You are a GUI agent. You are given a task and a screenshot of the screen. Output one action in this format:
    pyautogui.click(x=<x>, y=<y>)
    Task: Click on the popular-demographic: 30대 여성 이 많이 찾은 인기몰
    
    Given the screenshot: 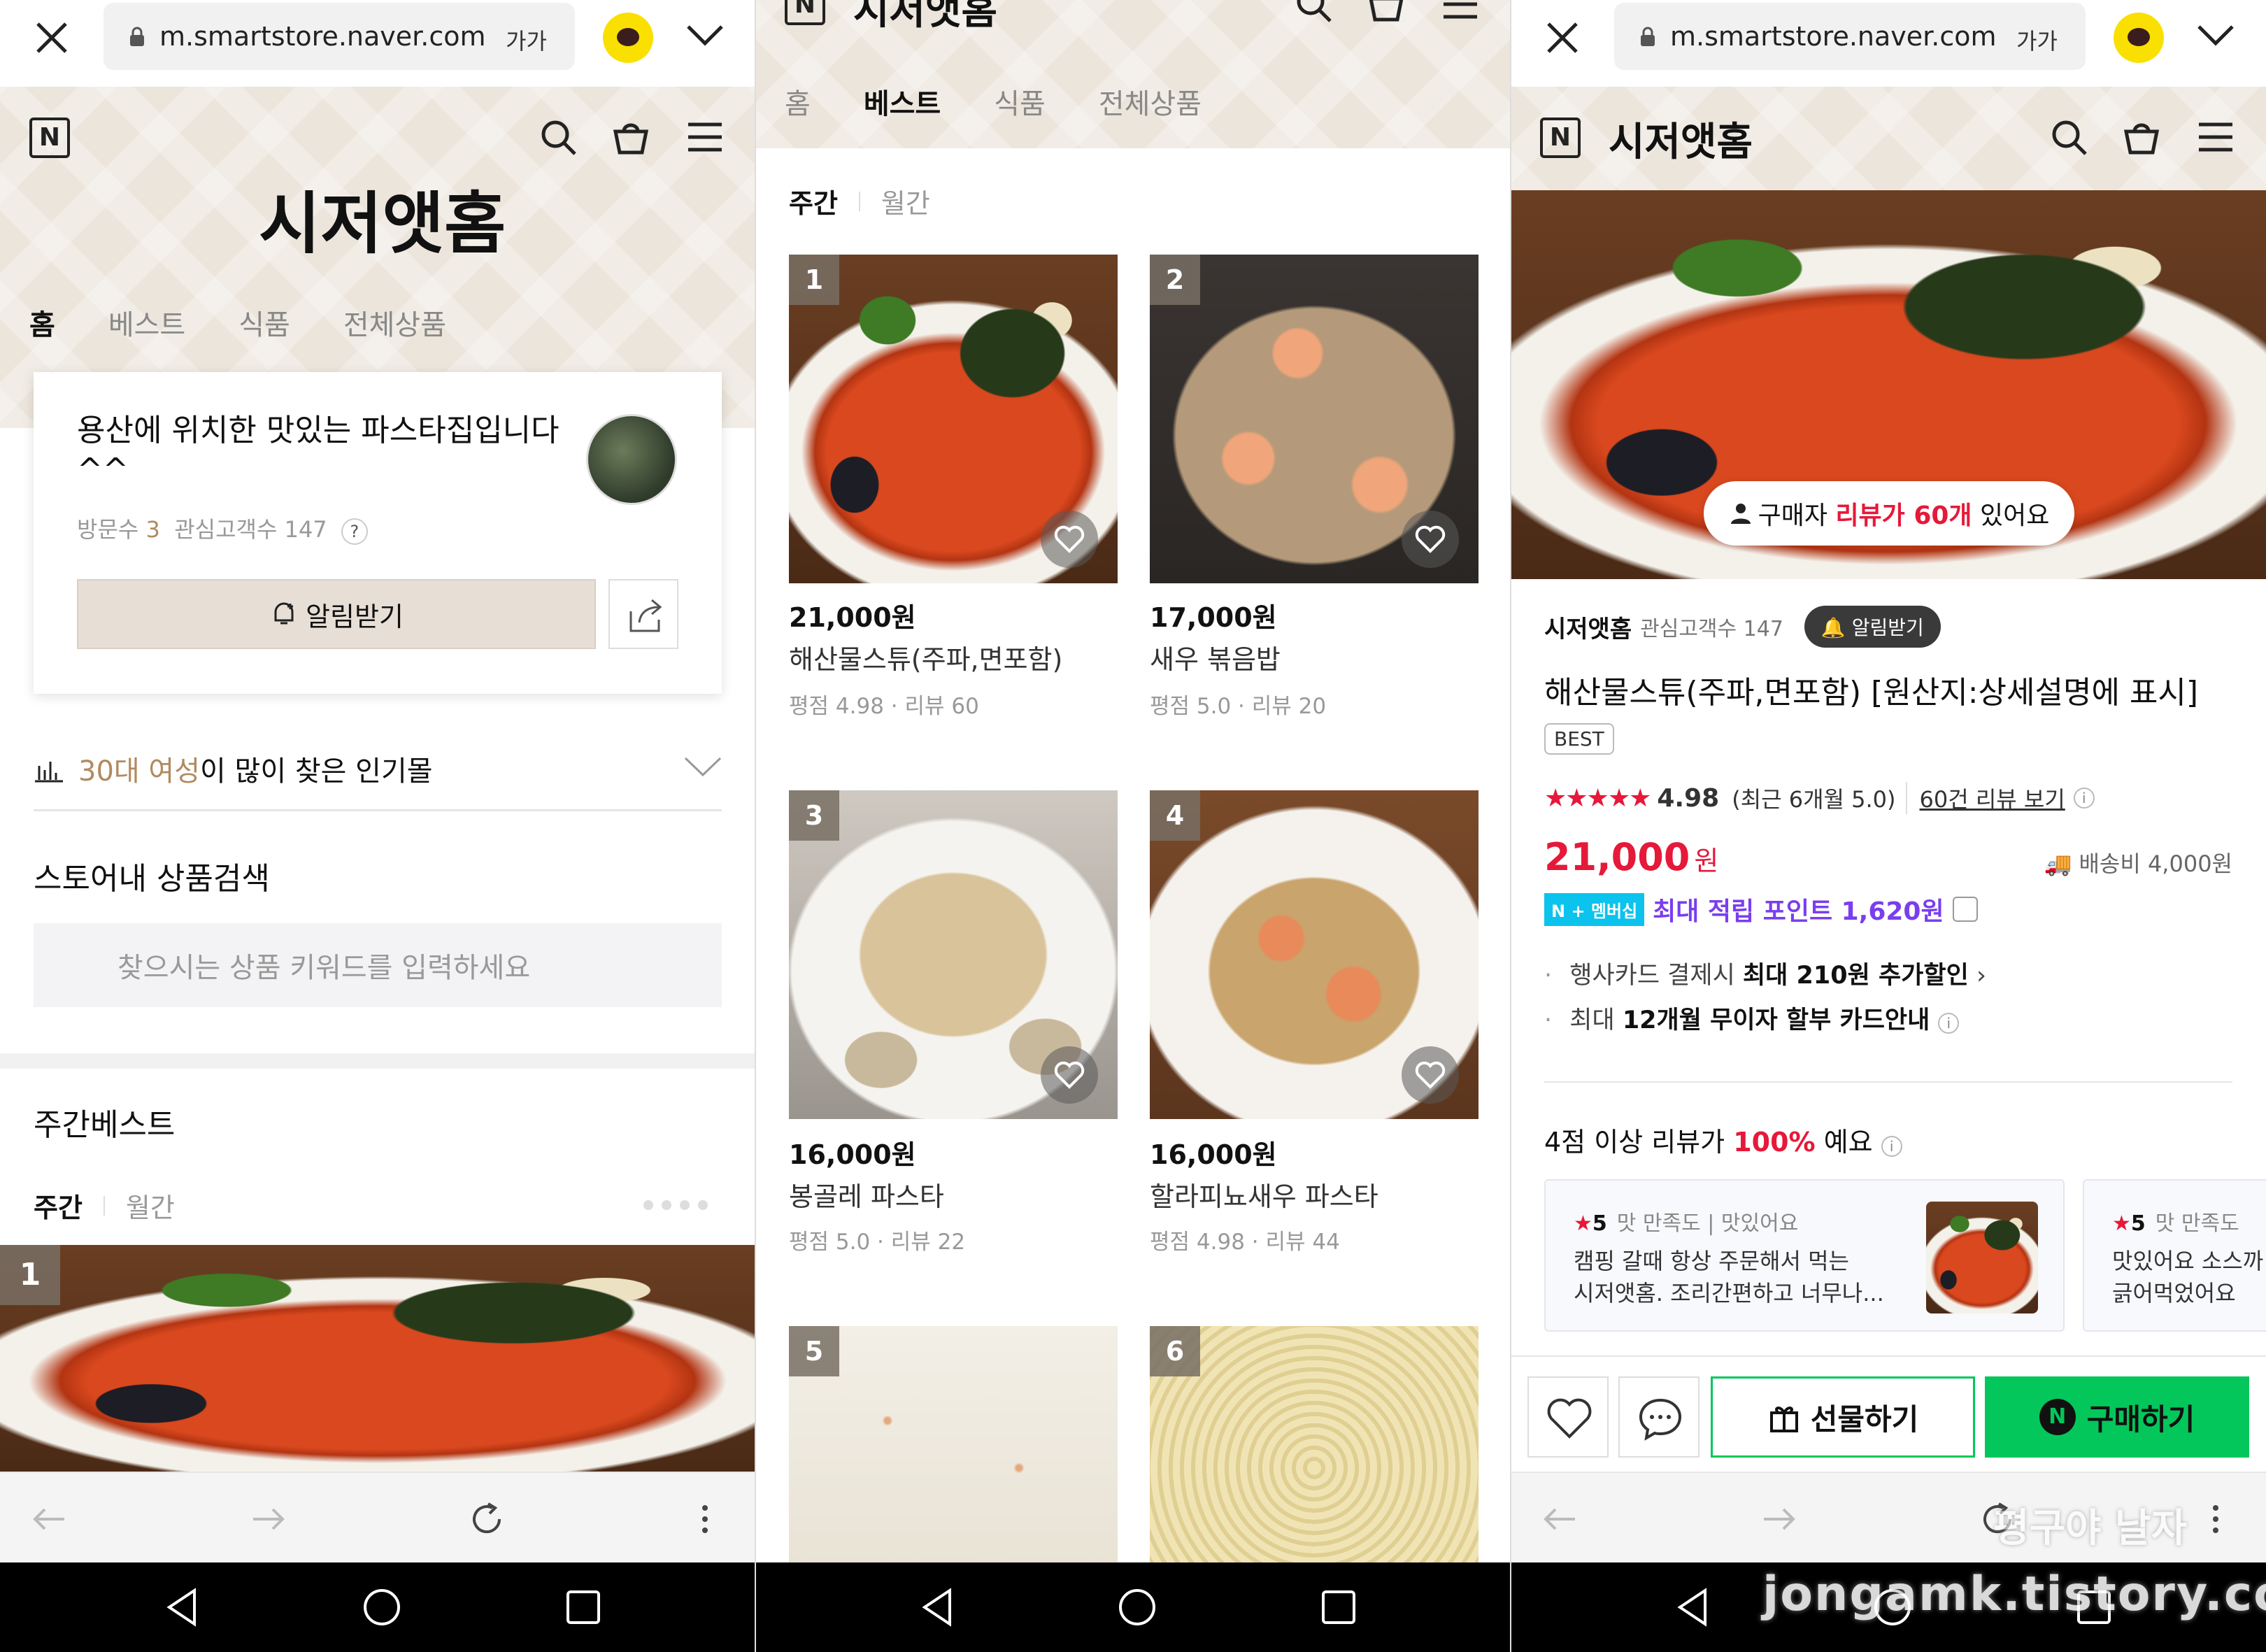 What is the action you would take?
    pyautogui.click(x=378, y=769)
    